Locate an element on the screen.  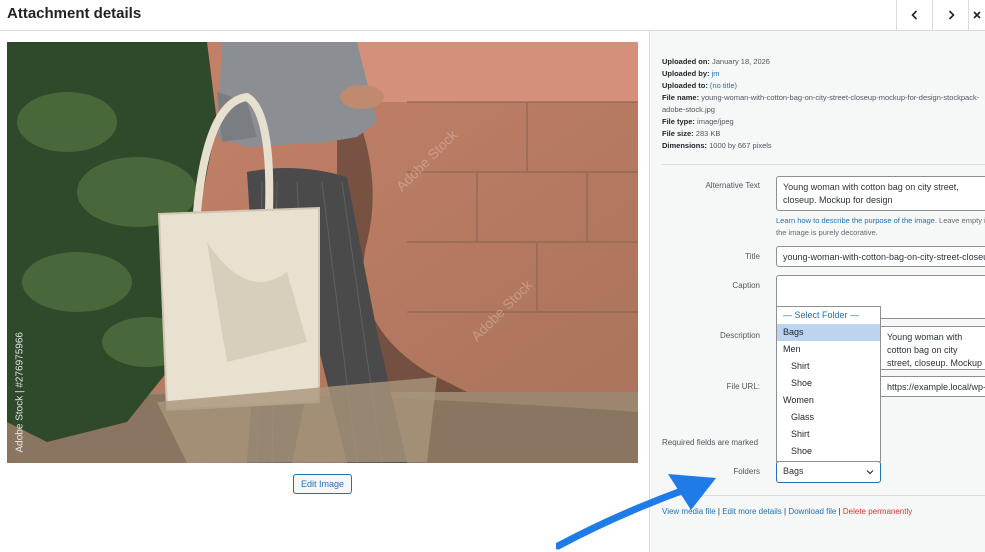
file-type-row: File type: image/jpeg is located at coordinates (698, 121).